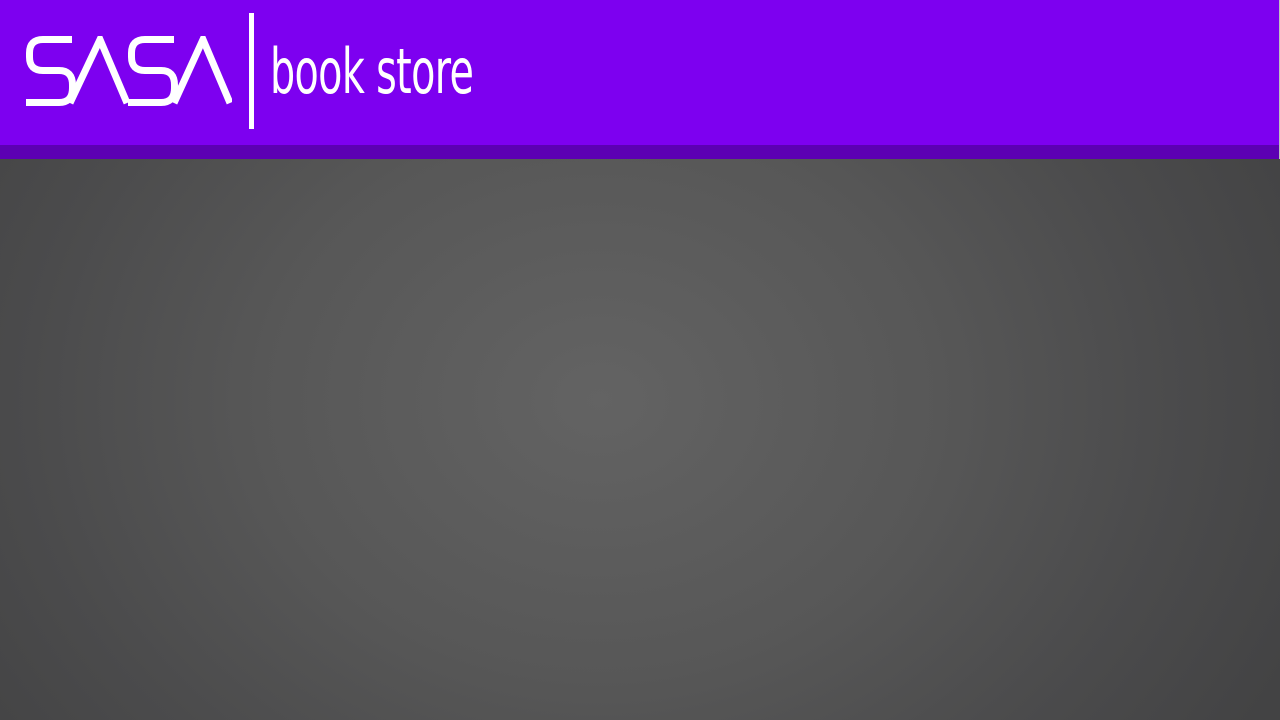 Image resolution: width=1280 pixels, height=720 pixels. I want to click on sasa-logo: SASA, so click(130, 68).